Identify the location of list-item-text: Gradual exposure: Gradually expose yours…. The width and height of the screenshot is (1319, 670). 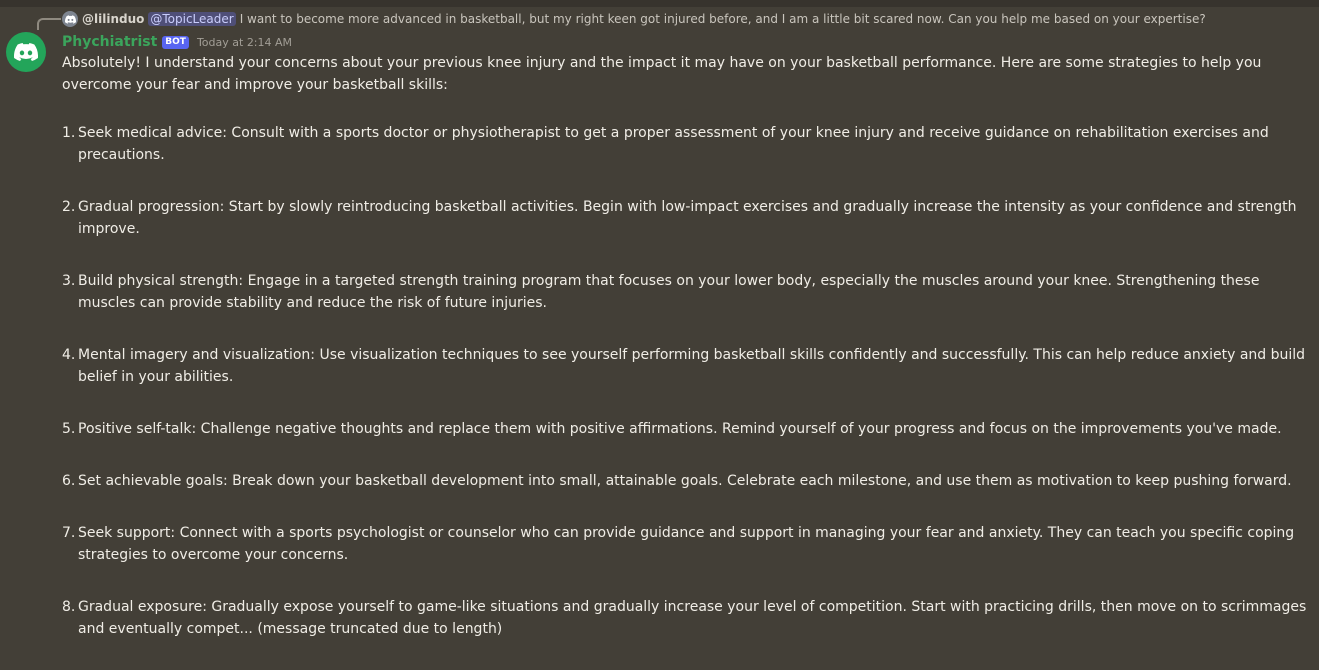
(692, 618).